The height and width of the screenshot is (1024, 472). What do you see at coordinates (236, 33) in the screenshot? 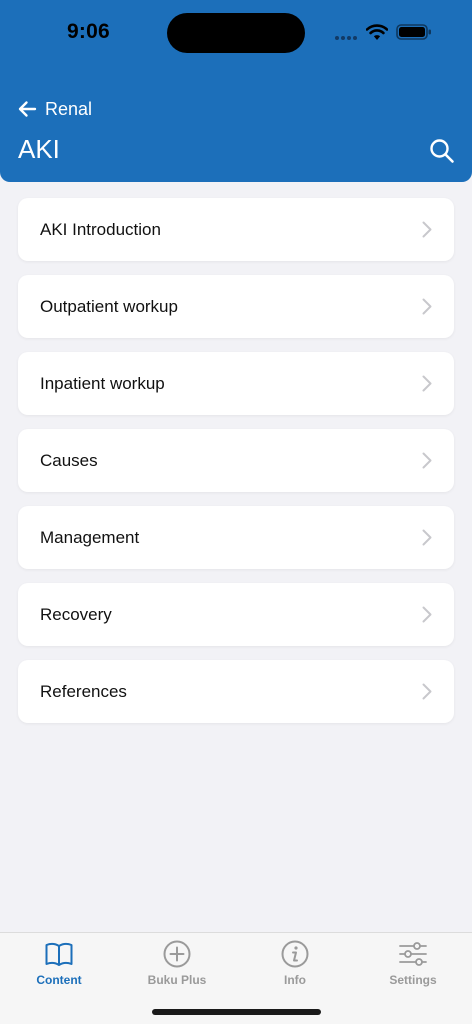
I see `dynamic-island` at bounding box center [236, 33].